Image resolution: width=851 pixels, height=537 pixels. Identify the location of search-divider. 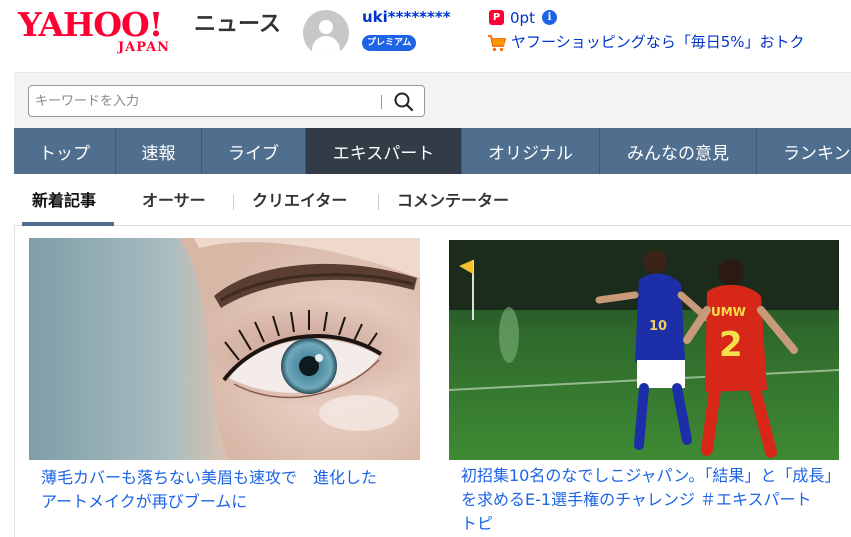
(381, 102).